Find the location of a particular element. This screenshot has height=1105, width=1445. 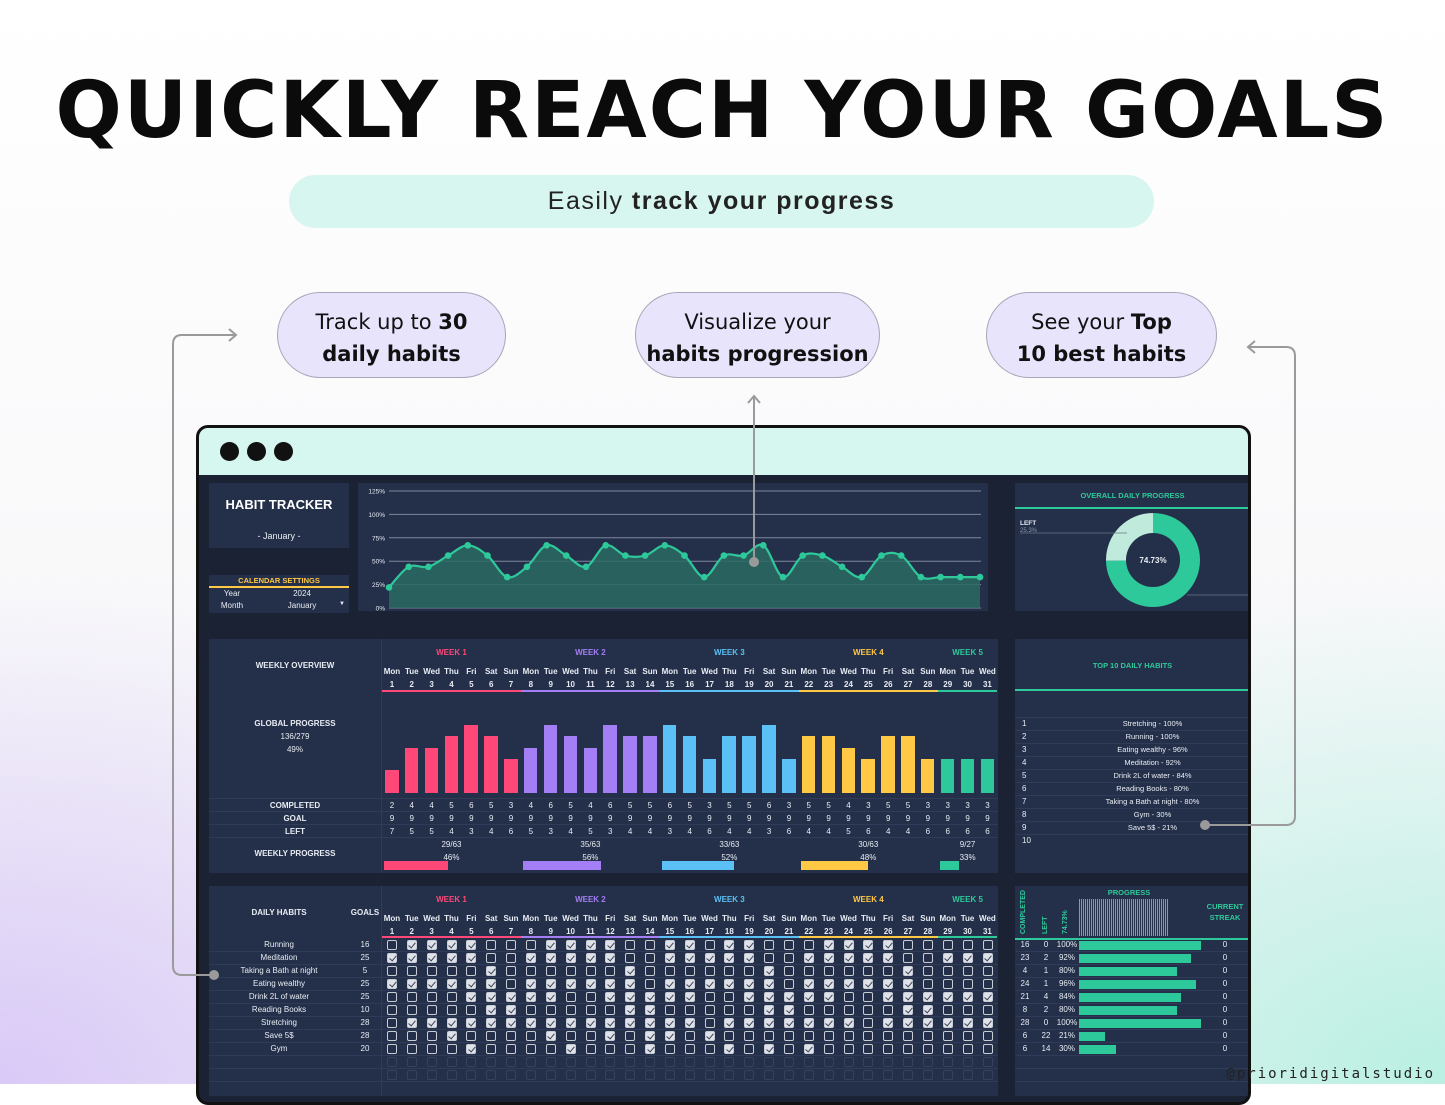

arrow-right-line is located at coordinates (1250, 586).